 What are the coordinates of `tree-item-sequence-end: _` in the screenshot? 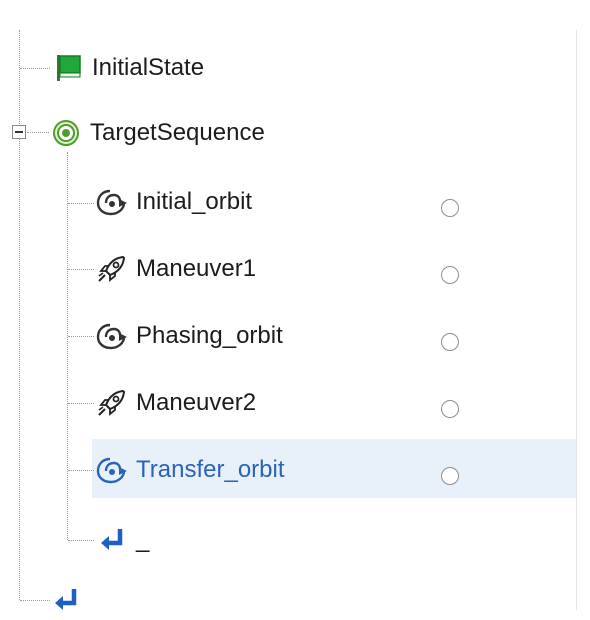 It's located at (121, 540).